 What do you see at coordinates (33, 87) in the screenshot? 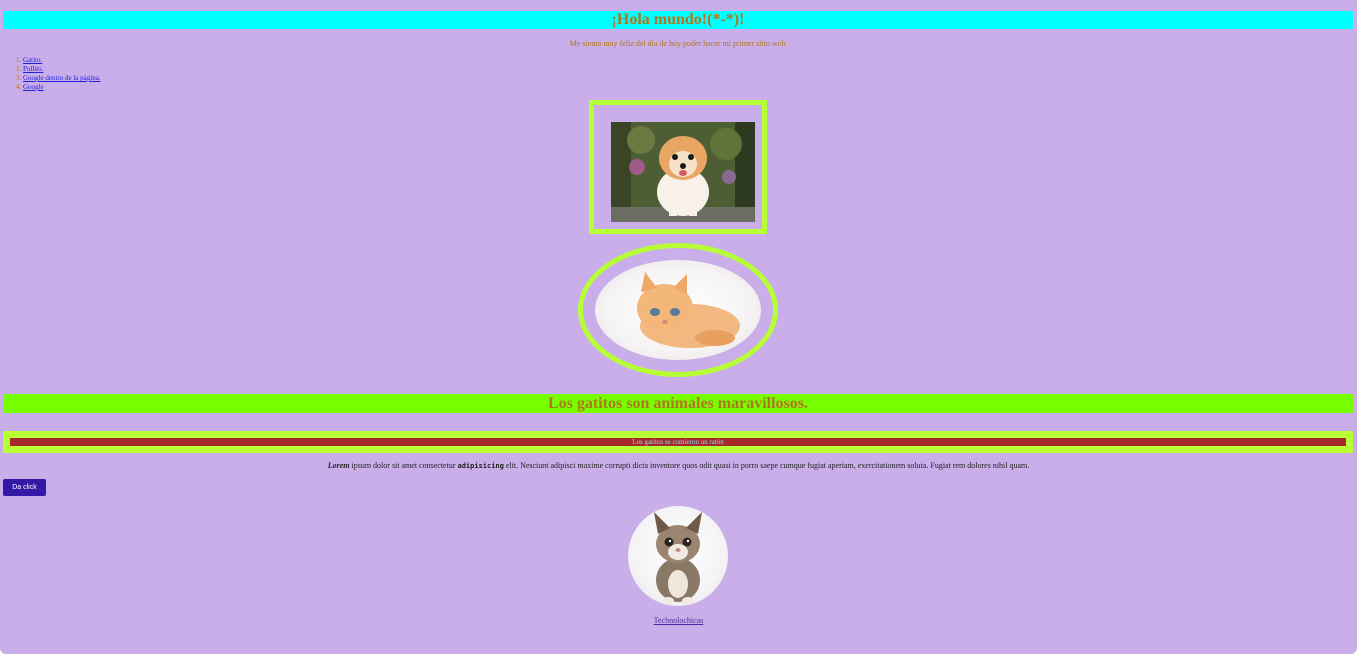
I see `link-google: Google` at bounding box center [33, 87].